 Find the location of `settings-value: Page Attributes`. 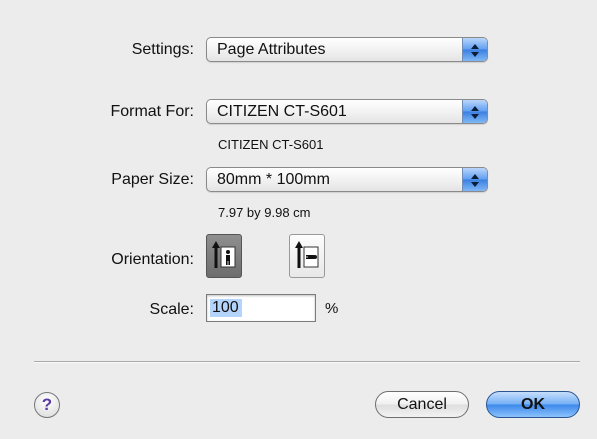

settings-value: Page Attributes is located at coordinates (271, 49).